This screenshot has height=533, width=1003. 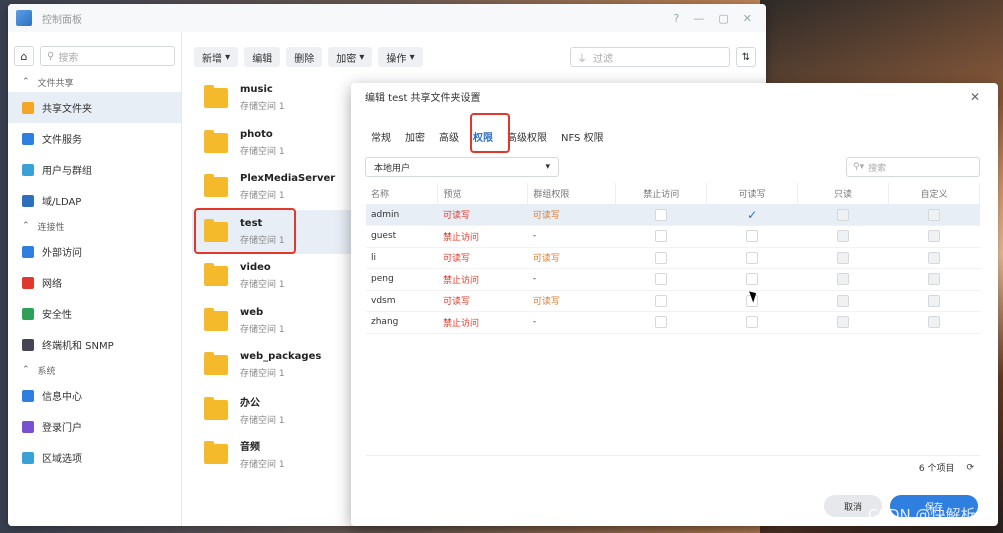 I want to click on shared-folder-icon, so click(x=28, y=107).